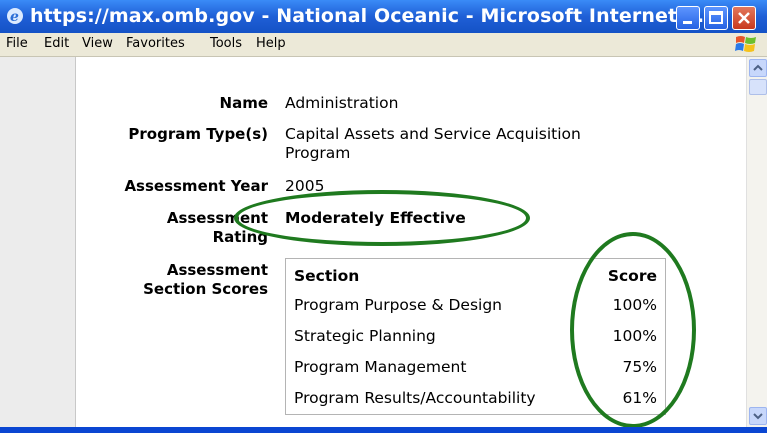 The image size is (767, 433). I want to click on window-bottom-border, so click(383, 430).